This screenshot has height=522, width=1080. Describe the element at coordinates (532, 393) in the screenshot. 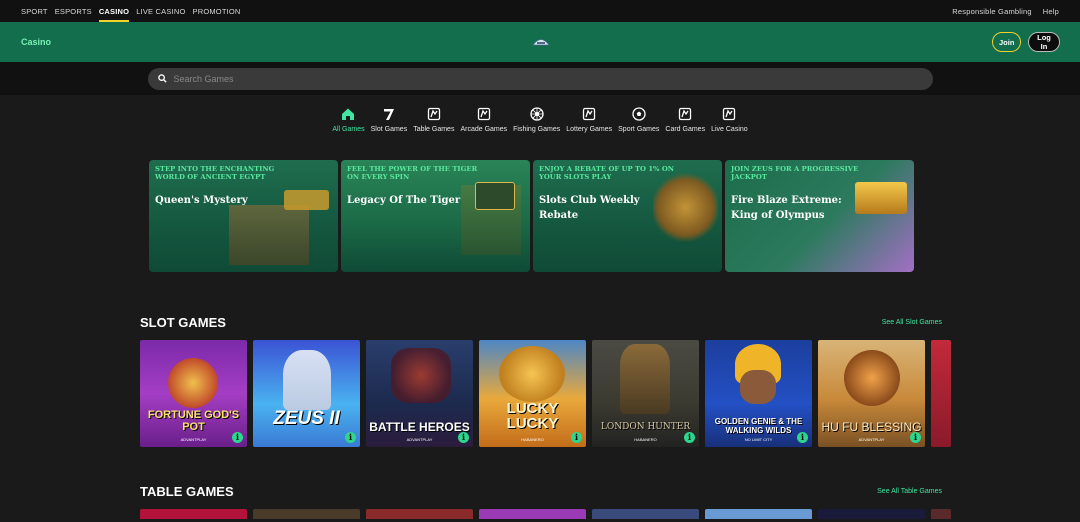

I see `game-tile: LUCKY LUCKY HABANERO i` at that location.